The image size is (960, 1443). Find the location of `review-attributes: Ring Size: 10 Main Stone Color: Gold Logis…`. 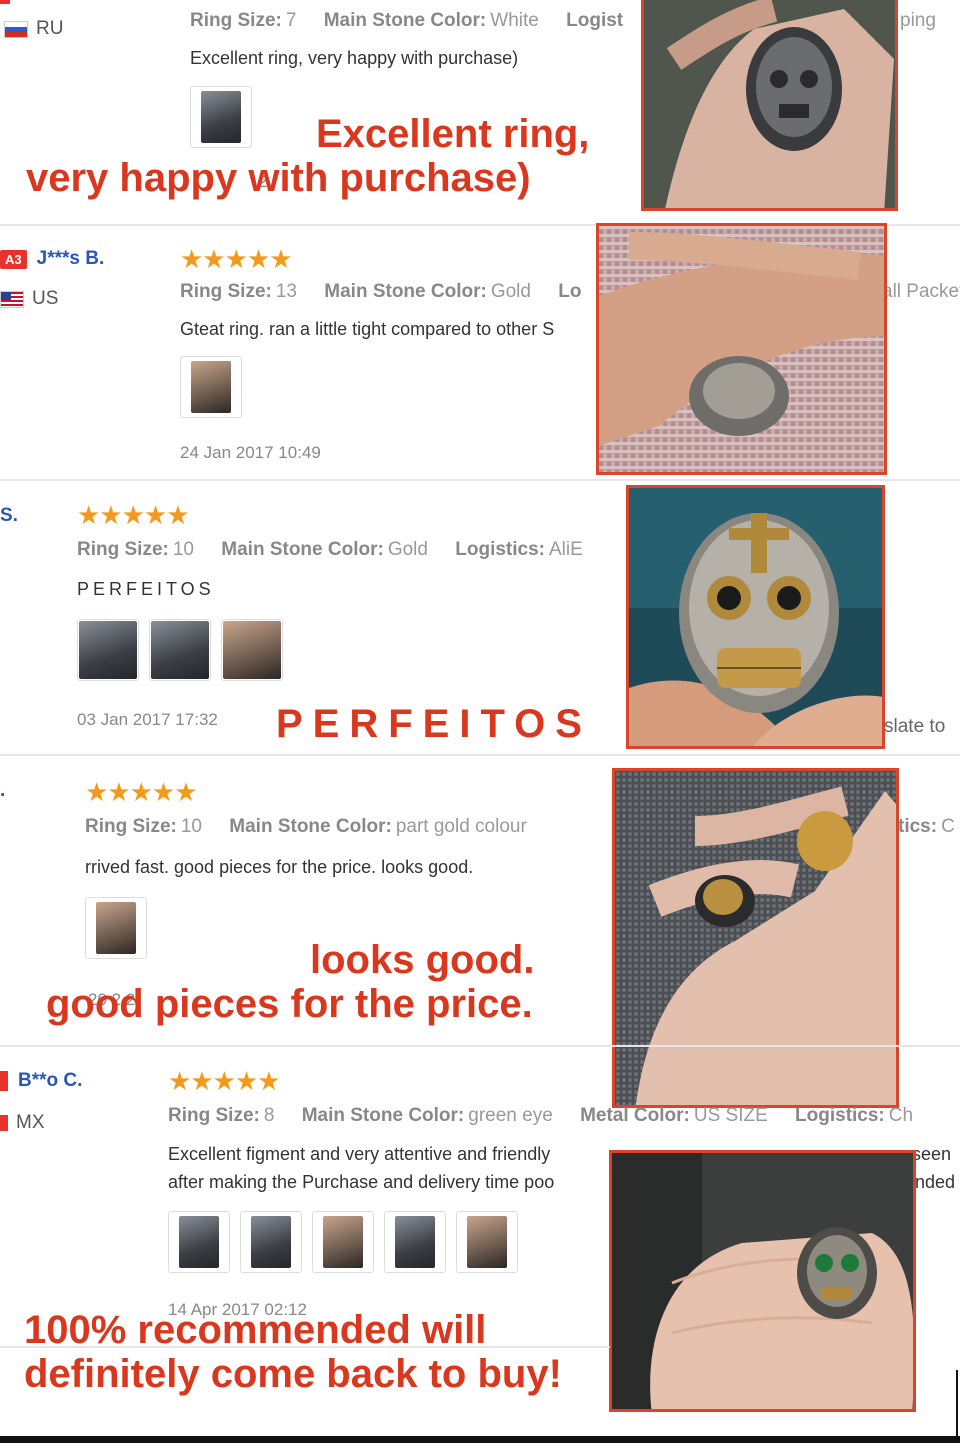

review-attributes: Ring Size: 10 Main Stone Color: Gold Logis… is located at coordinates (330, 549).